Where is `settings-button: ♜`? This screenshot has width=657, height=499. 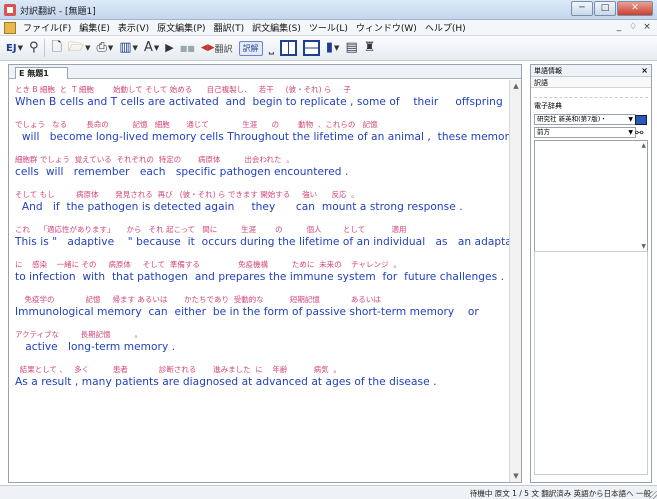
settings-button: ♜ is located at coordinates (370, 48).